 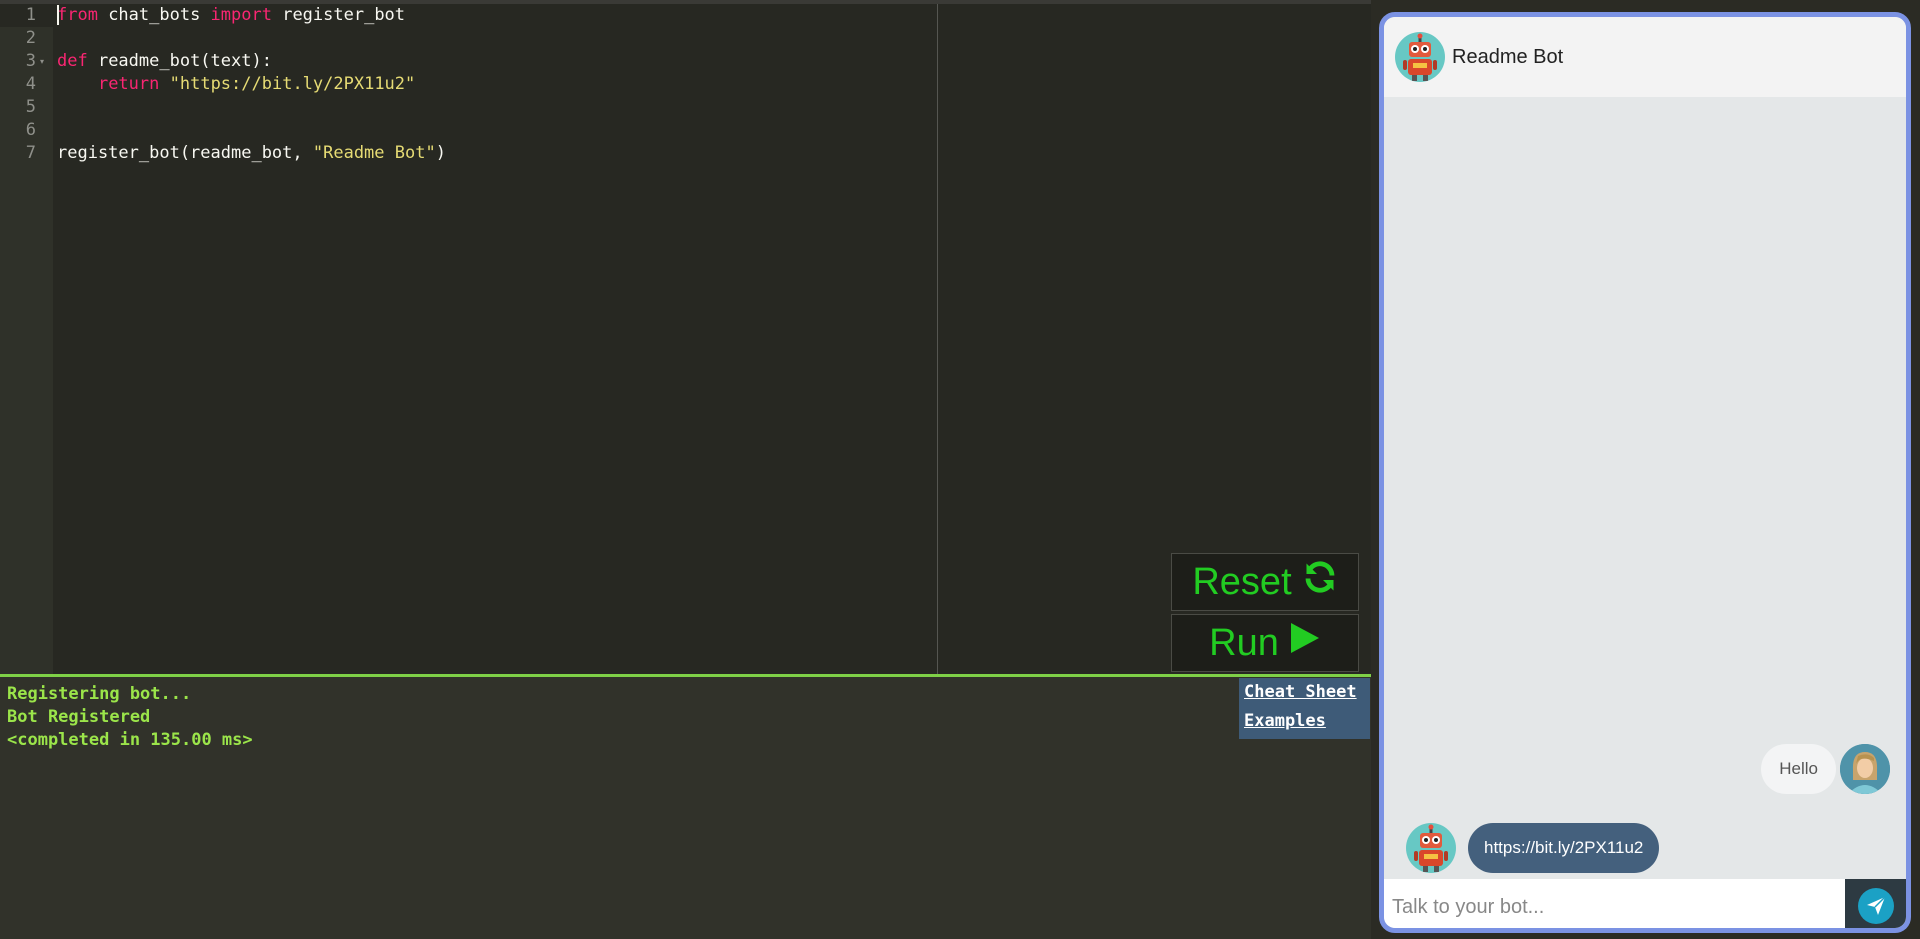 What do you see at coordinates (72, 61) in the screenshot?
I see `keyword: def` at bounding box center [72, 61].